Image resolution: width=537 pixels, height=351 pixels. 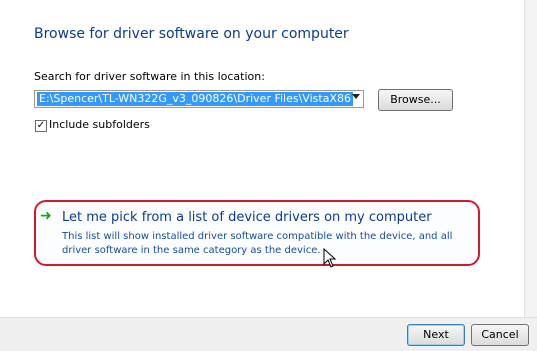 I want to click on mouse-cursor-icon, so click(x=330, y=258).